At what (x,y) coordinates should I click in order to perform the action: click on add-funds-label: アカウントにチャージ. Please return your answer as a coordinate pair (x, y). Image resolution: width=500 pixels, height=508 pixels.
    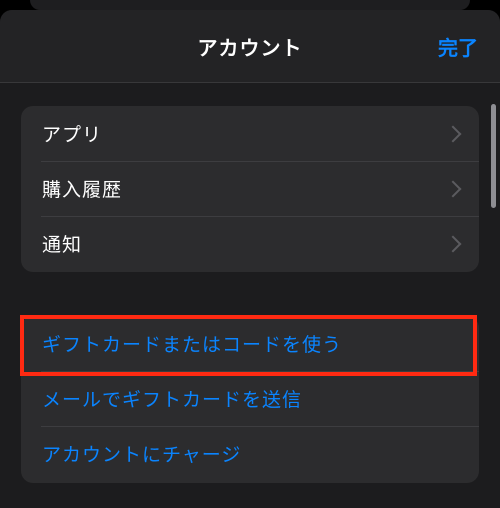
    Looking at the image, I should click on (142, 455).